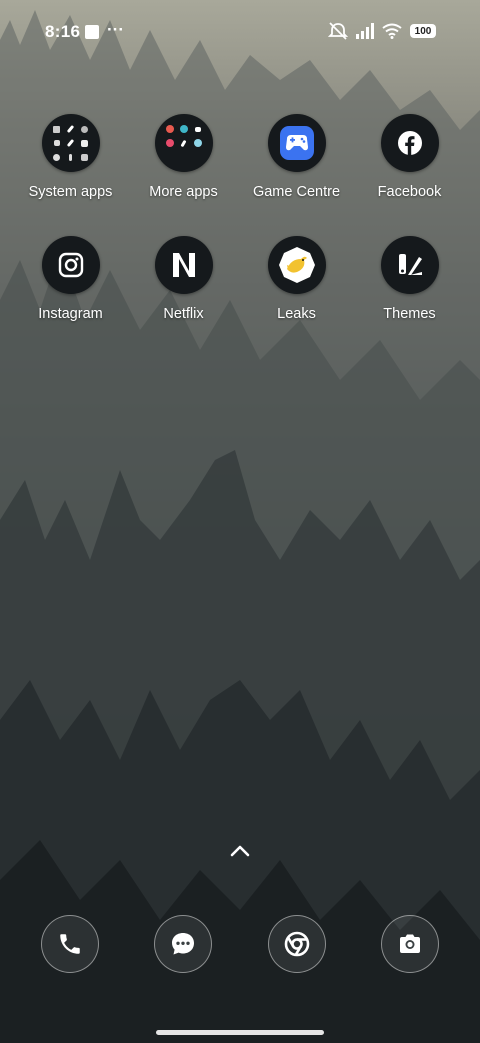 This screenshot has width=480, height=1043. I want to click on mute-vibrate-icon, so click(338, 31).